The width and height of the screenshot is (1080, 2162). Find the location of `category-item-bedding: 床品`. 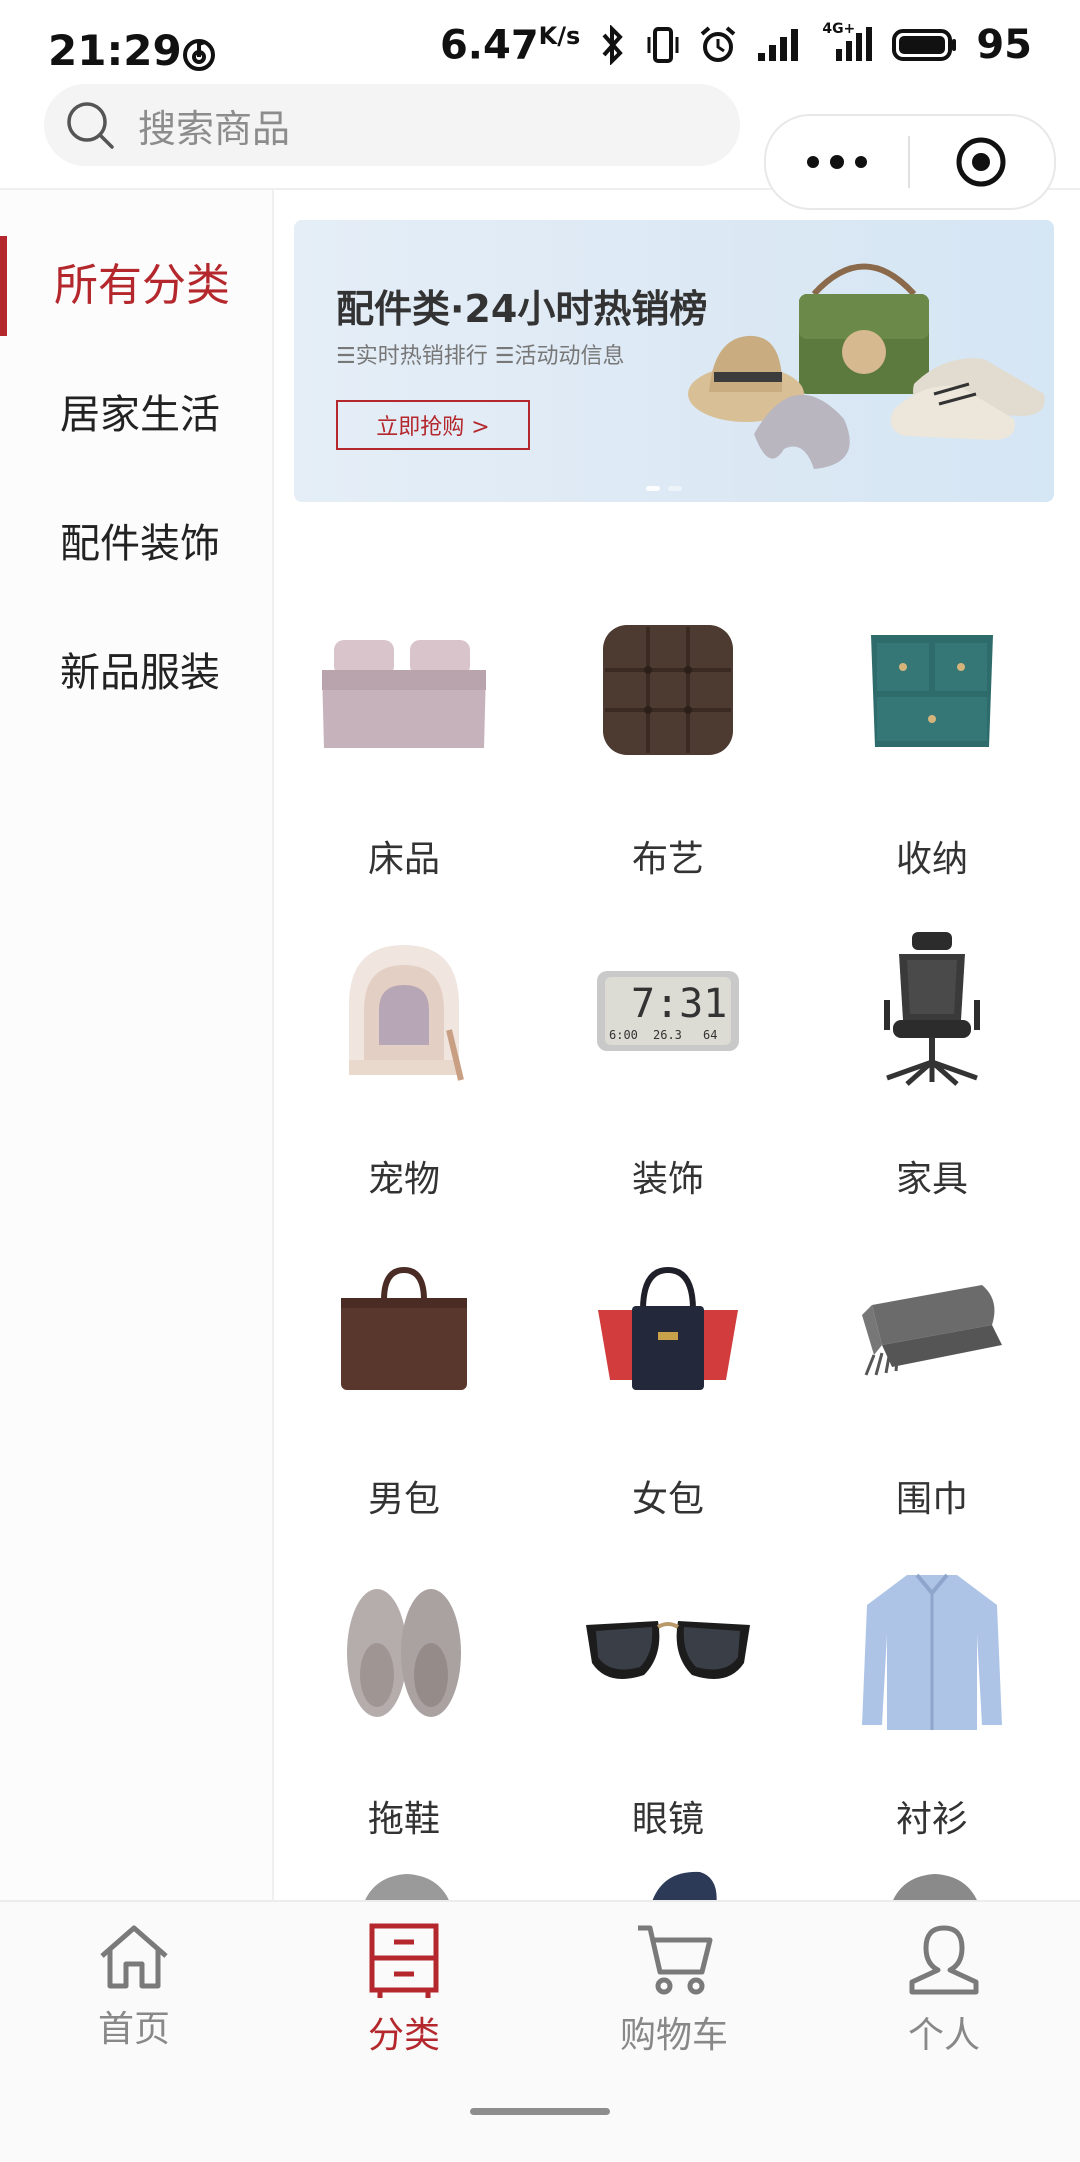

category-item-bedding: 床品 is located at coordinates (404, 750).